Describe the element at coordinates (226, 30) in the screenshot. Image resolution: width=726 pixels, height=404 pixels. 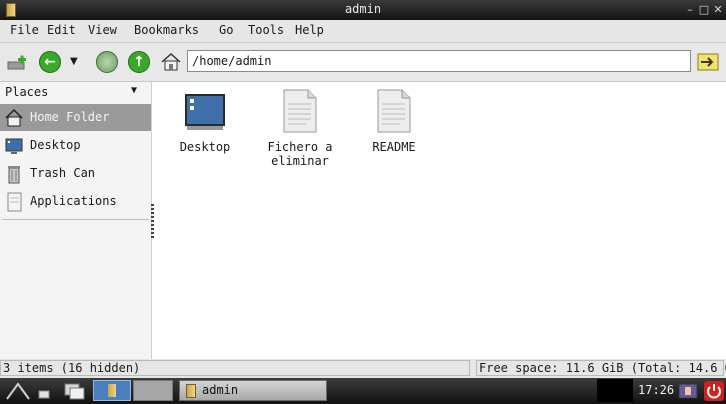
I see `menu-go: Go` at that location.